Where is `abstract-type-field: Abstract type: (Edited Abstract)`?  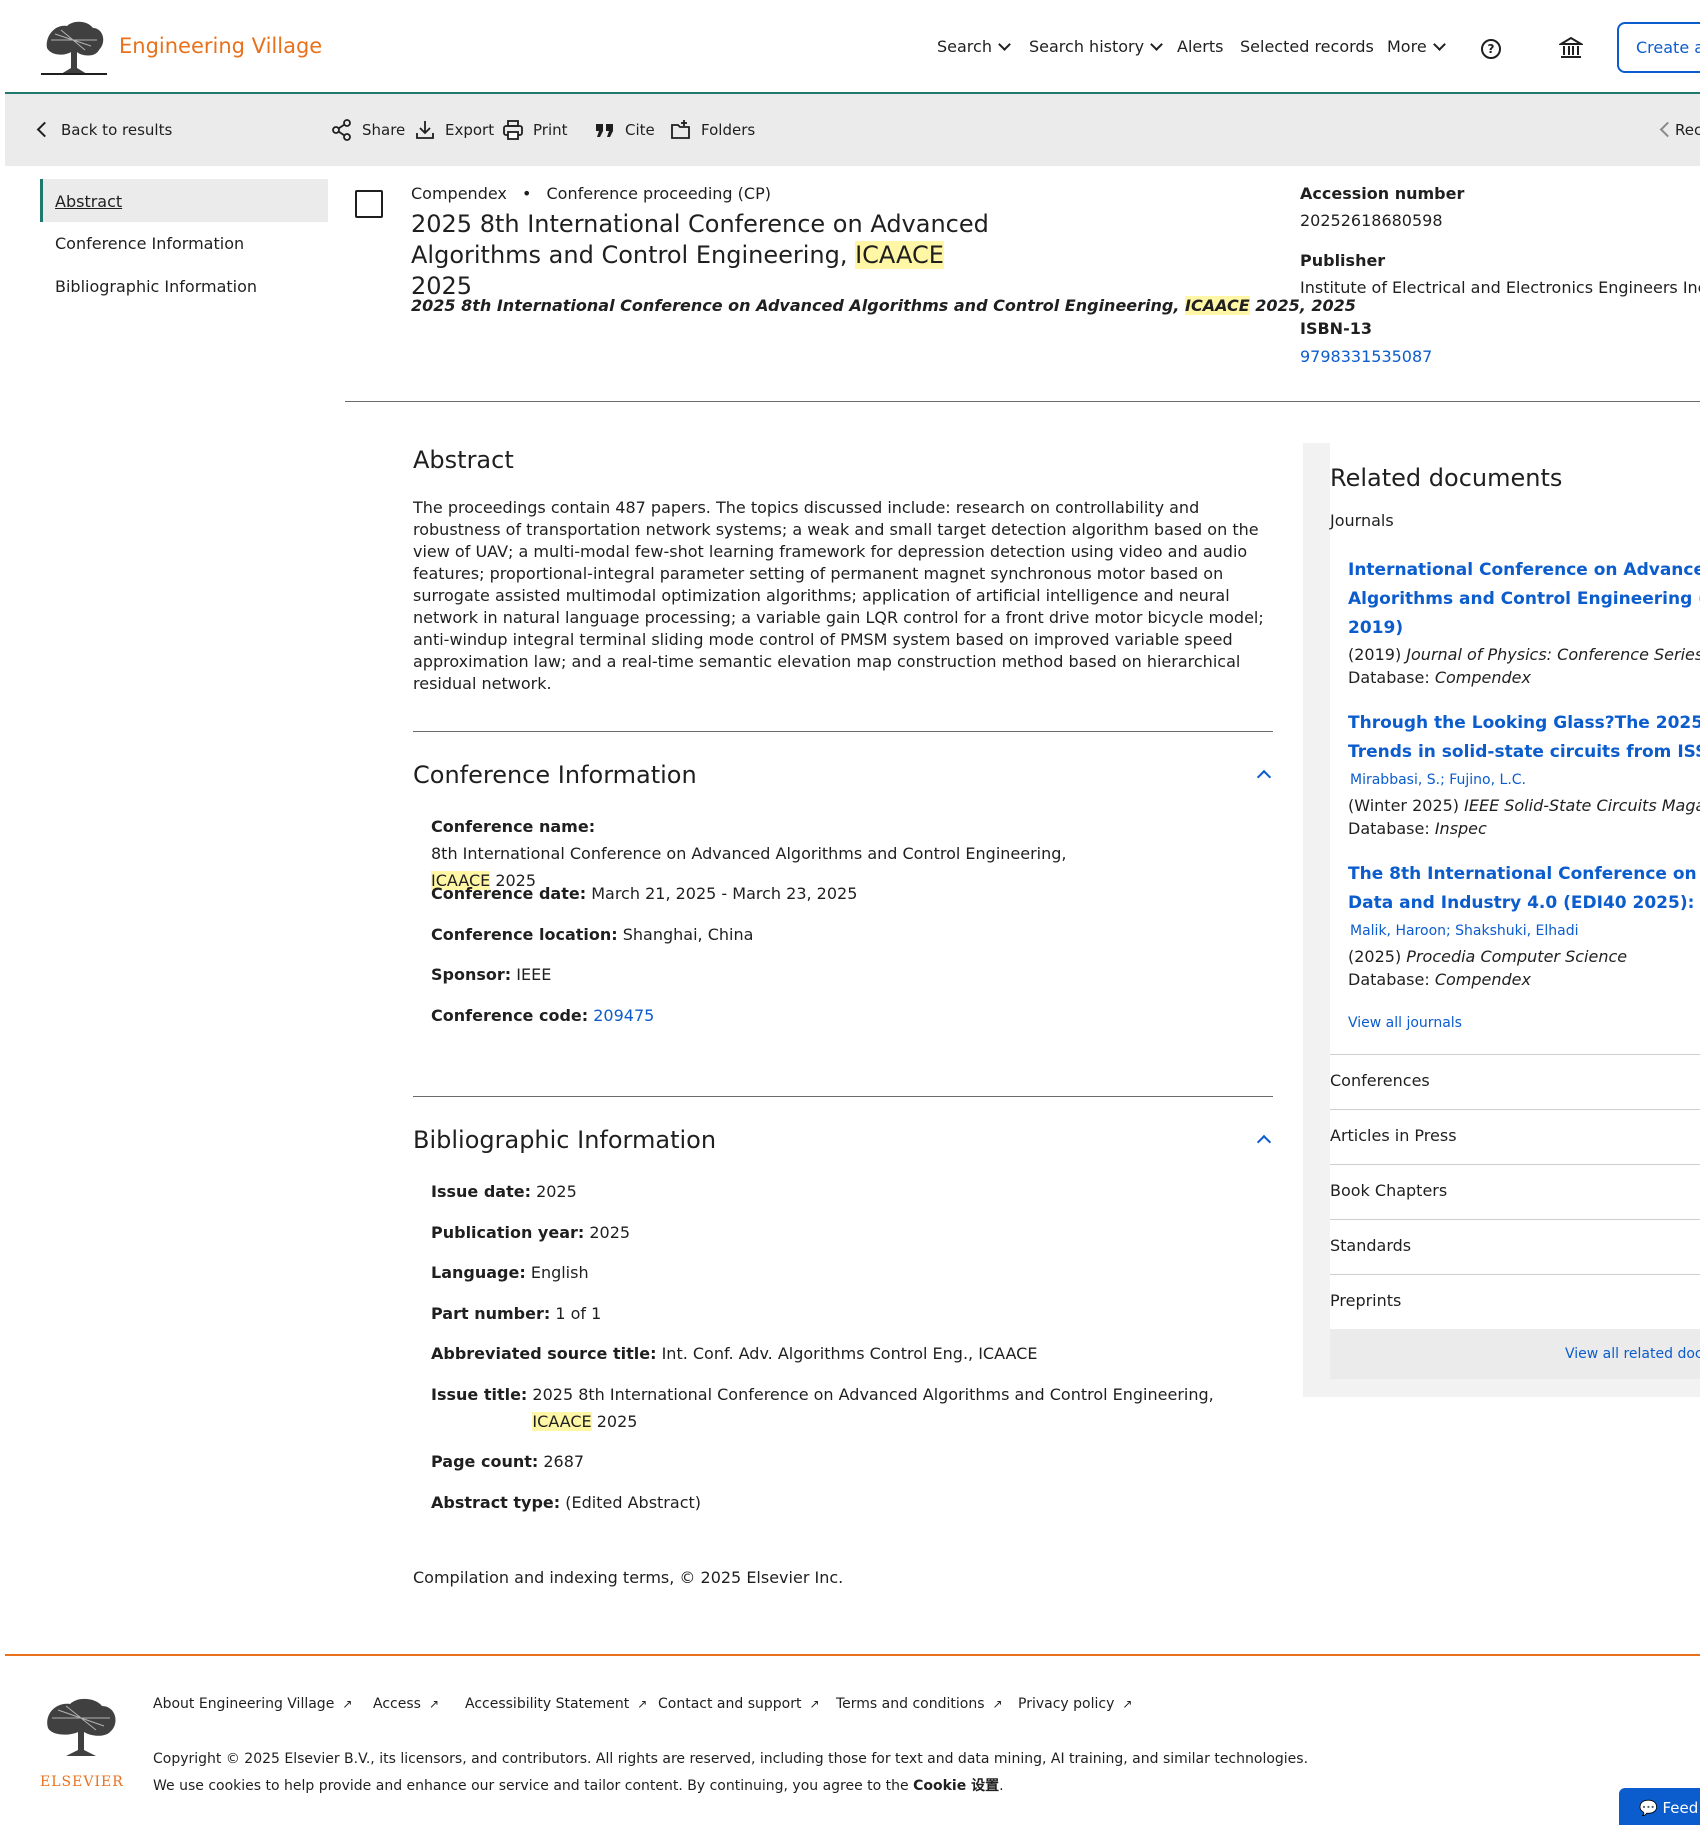 abstract-type-field: Abstract type: (Edited Abstract) is located at coordinates (566, 1502).